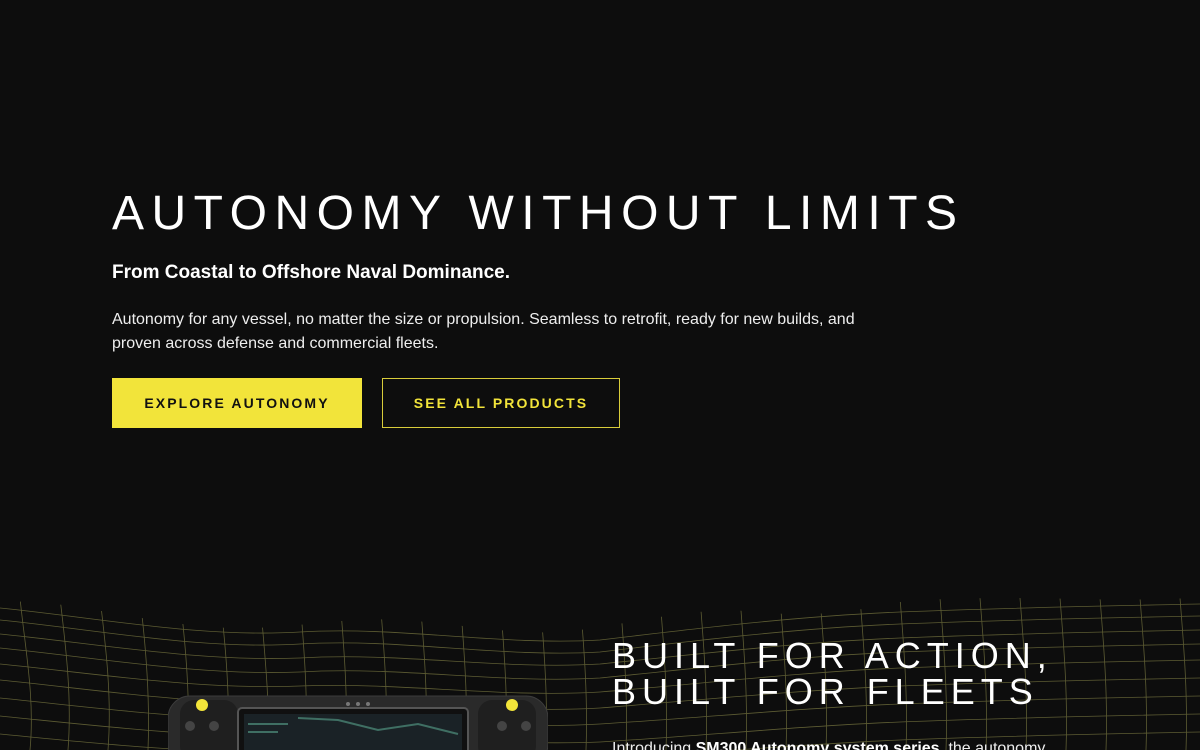 The width and height of the screenshot is (1200, 750). What do you see at coordinates (654, 745) in the screenshot?
I see `intro-prefix: Introducing` at bounding box center [654, 745].